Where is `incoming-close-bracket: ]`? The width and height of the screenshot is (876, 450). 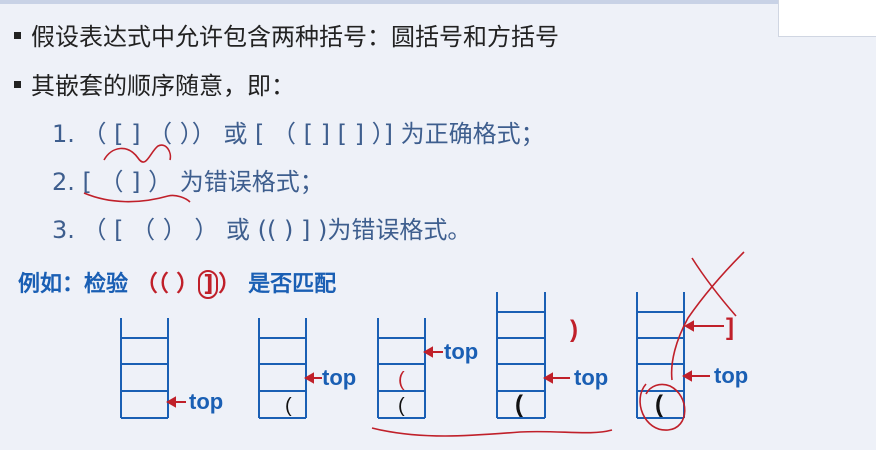 incoming-close-bracket: ] is located at coordinates (730, 327).